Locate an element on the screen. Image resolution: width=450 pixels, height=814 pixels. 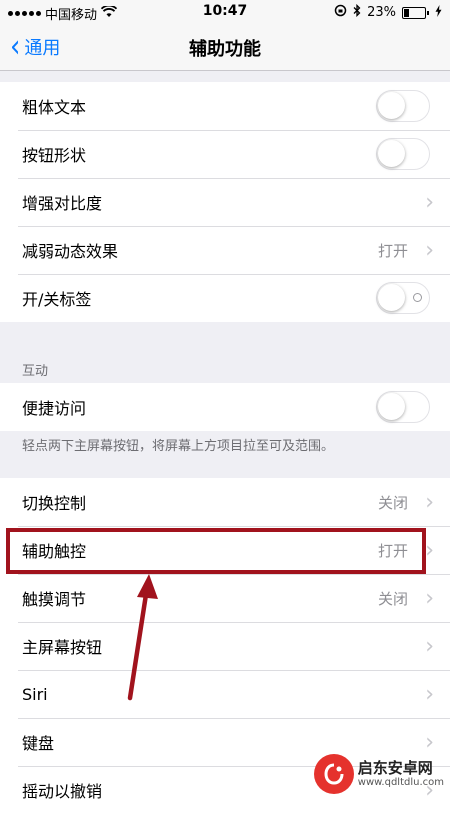
interaction-group: 便捷访问 is located at coordinates (225, 407).